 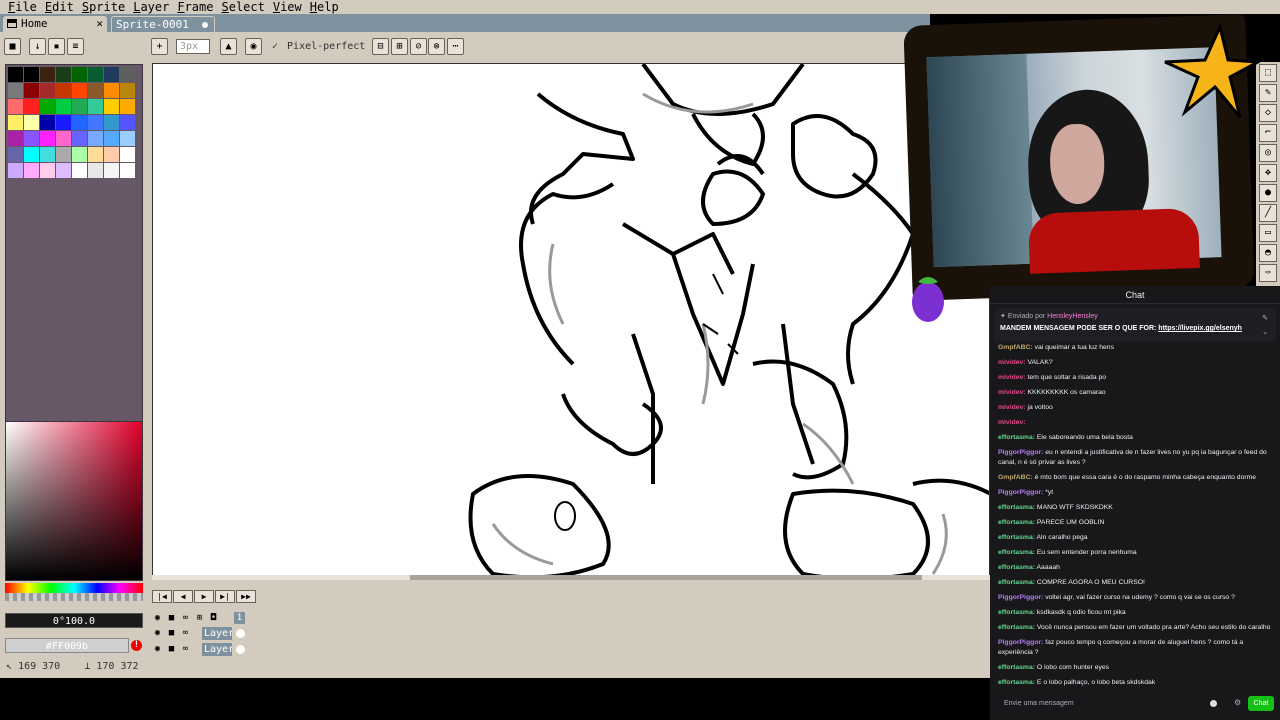 I want to click on fill-icon: ●, so click(x=1268, y=193).